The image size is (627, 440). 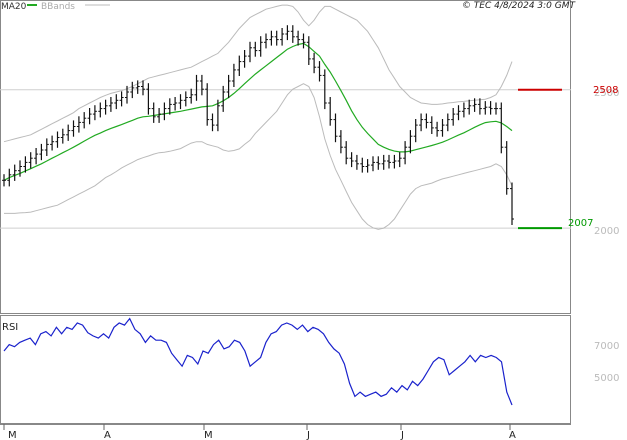 I want to click on x-axis-labels: M A M J J A, so click(x=262, y=435).